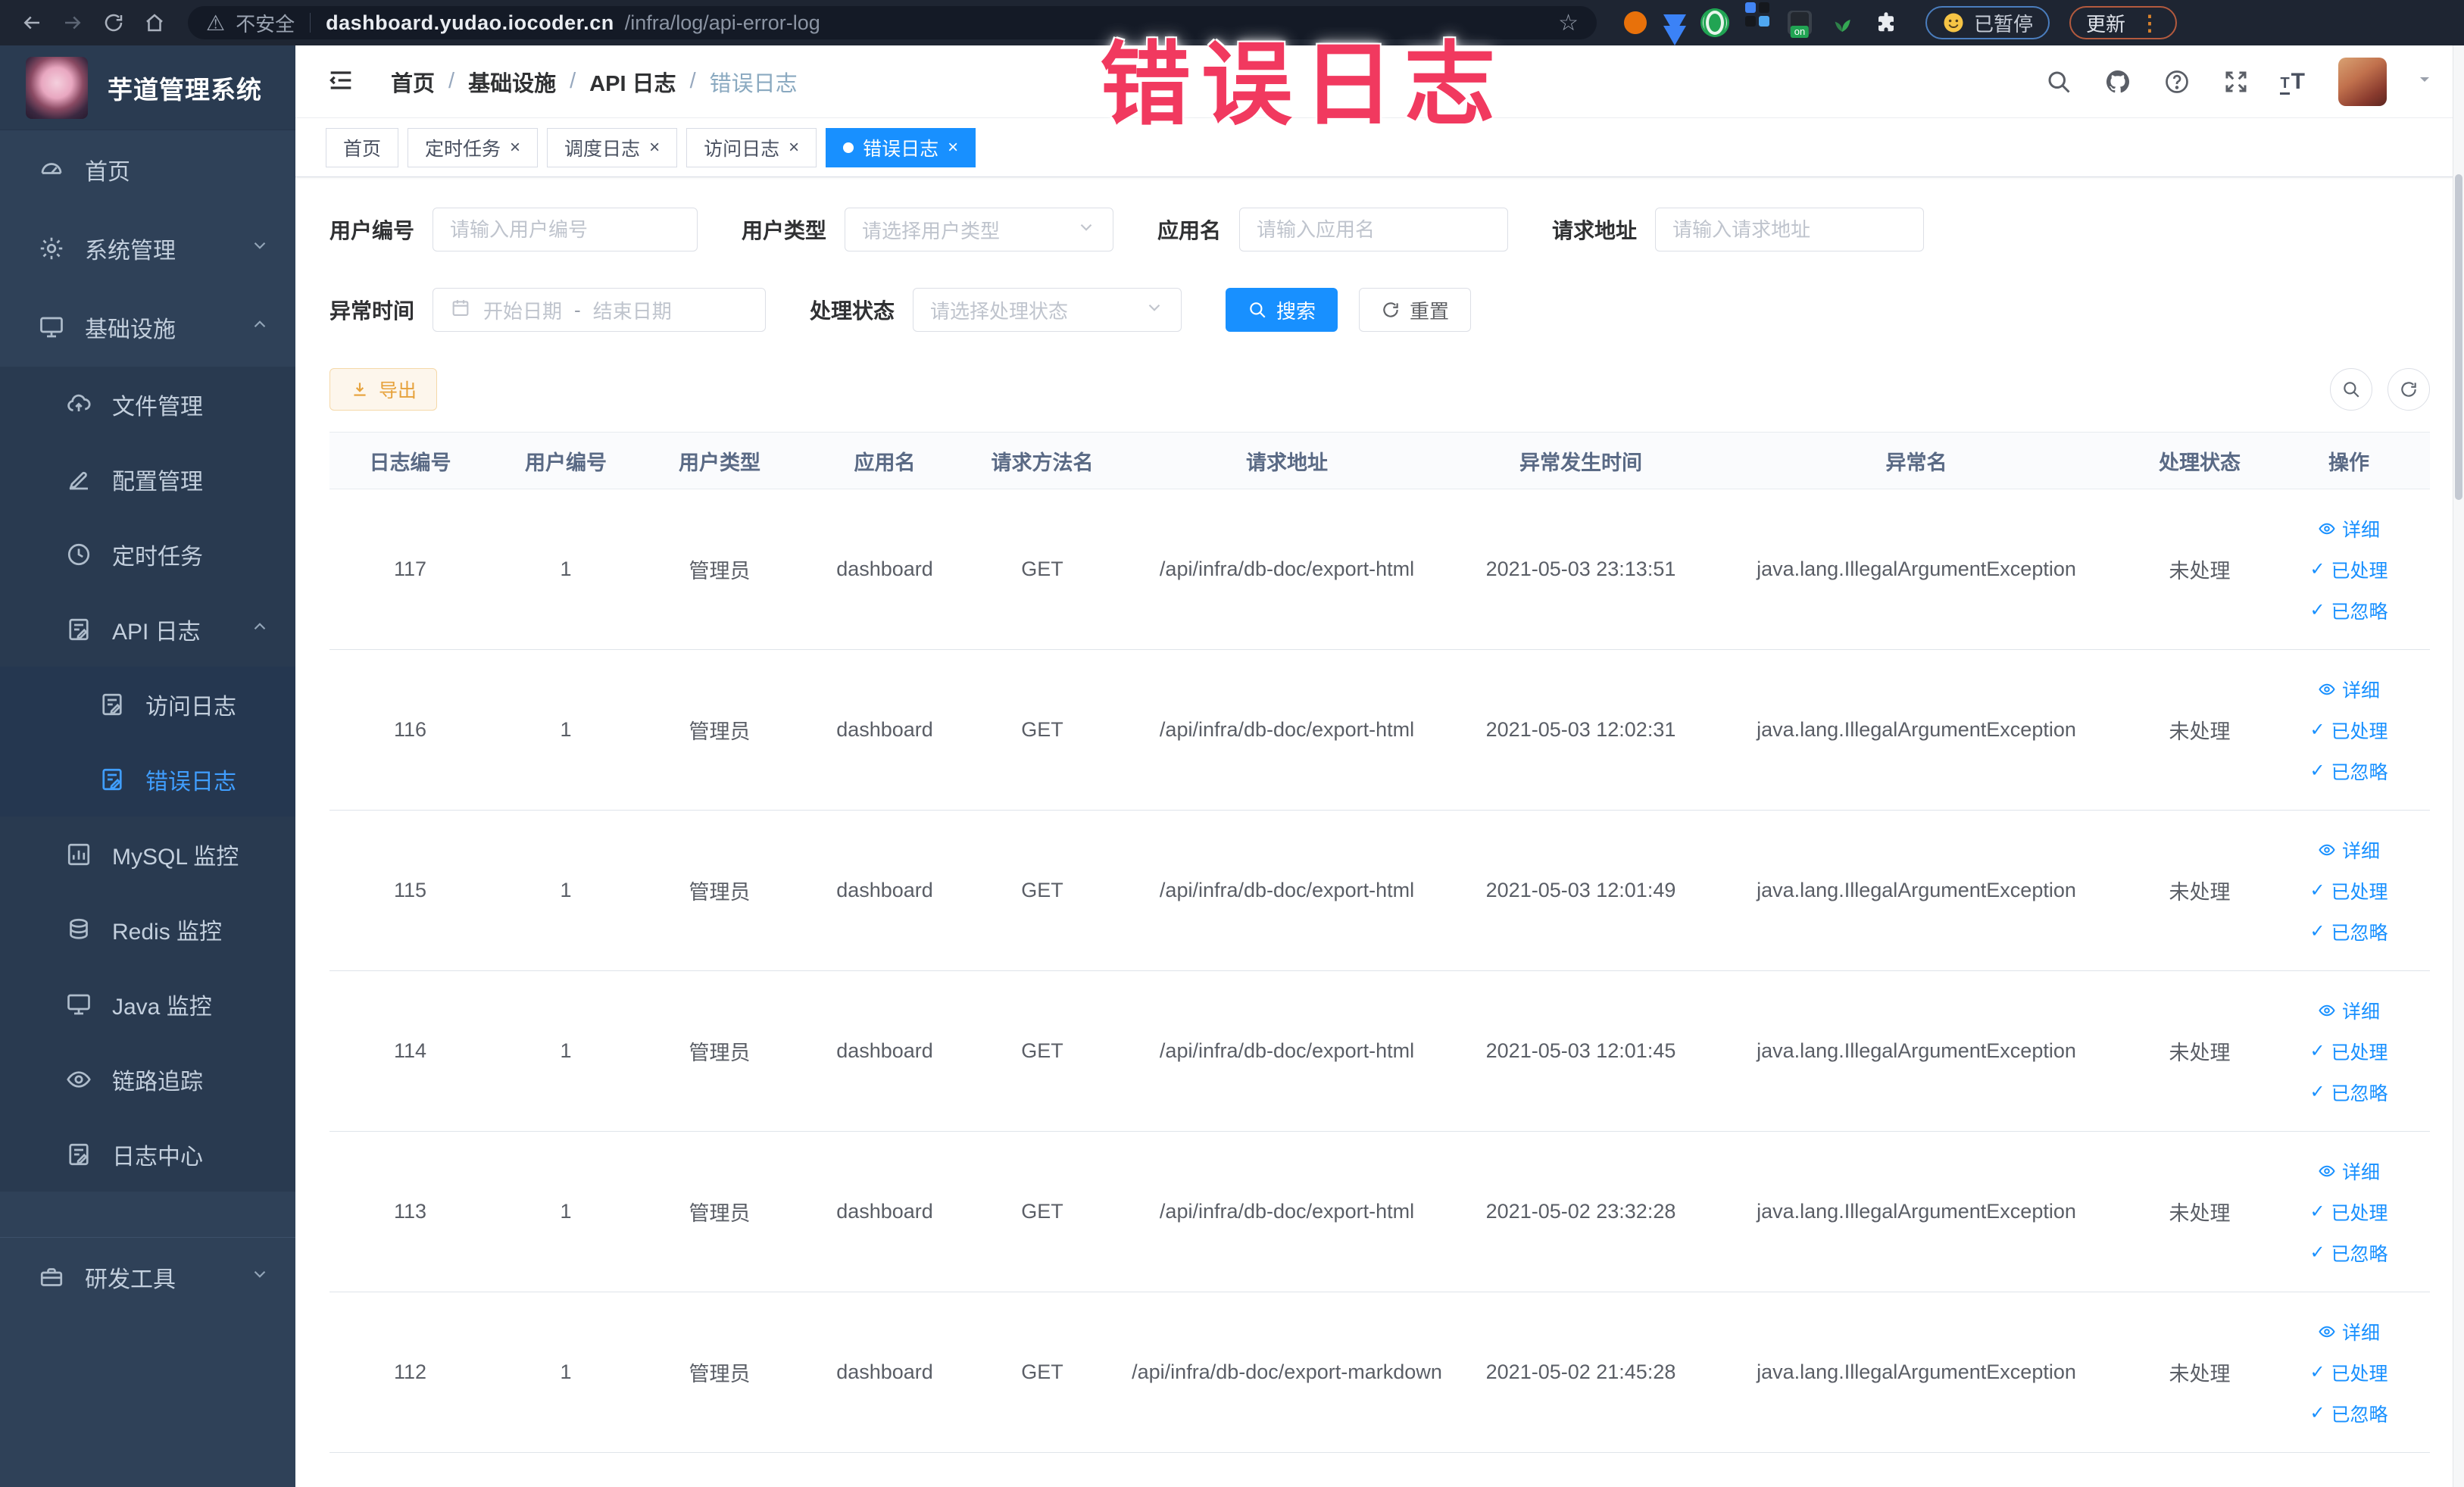  I want to click on sidebar-item-基础设施: 基础设施, so click(147, 327).